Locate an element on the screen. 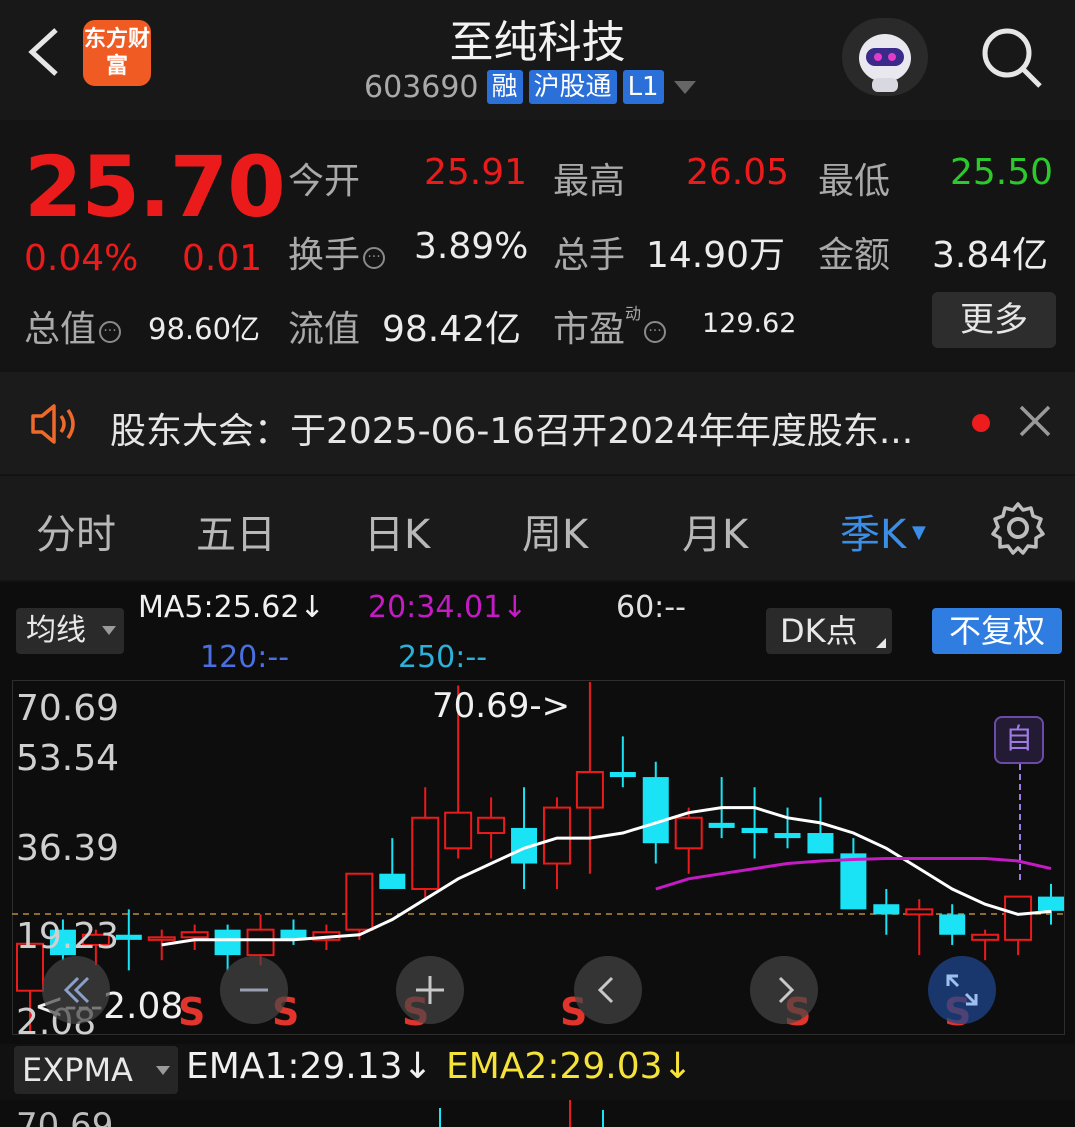 Image resolution: width=1075 pixels, height=1127 pixels. ma60-legend: 60:-- is located at coordinates (651, 607).